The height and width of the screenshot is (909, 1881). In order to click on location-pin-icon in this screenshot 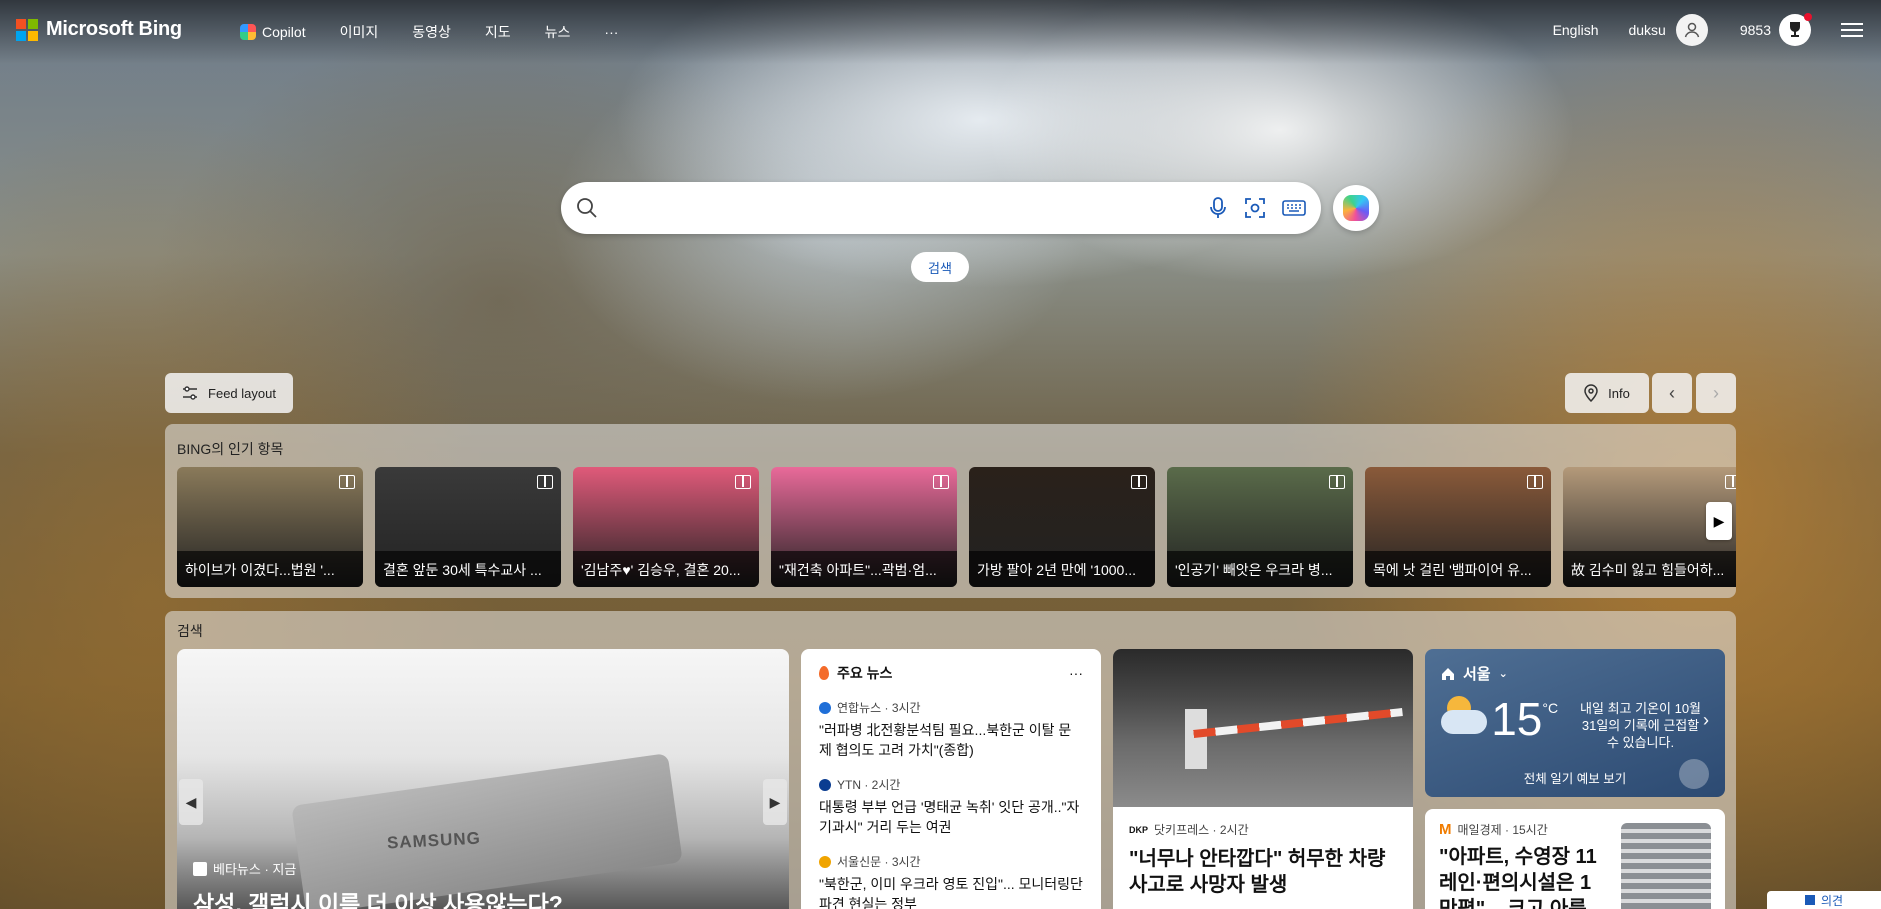, I will do `click(1591, 393)`.